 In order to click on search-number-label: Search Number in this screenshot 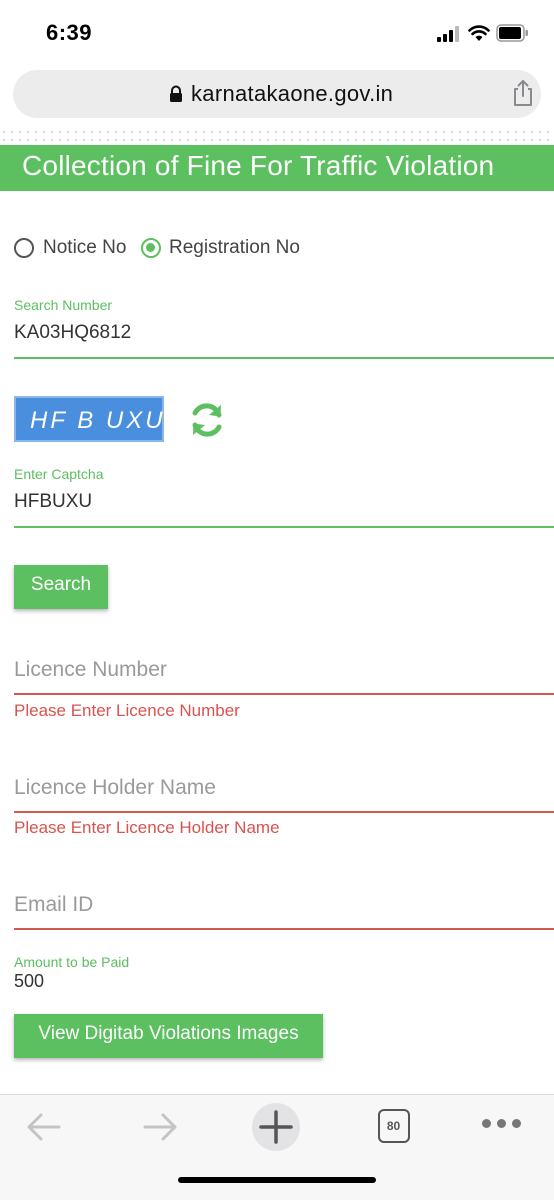, I will do `click(63, 305)`.